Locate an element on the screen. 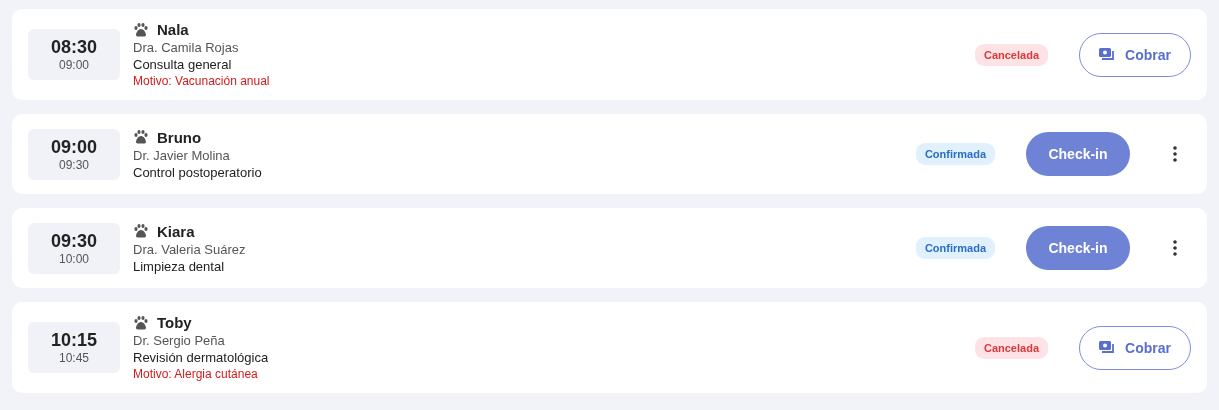  end-time: 10:45 is located at coordinates (74, 358).